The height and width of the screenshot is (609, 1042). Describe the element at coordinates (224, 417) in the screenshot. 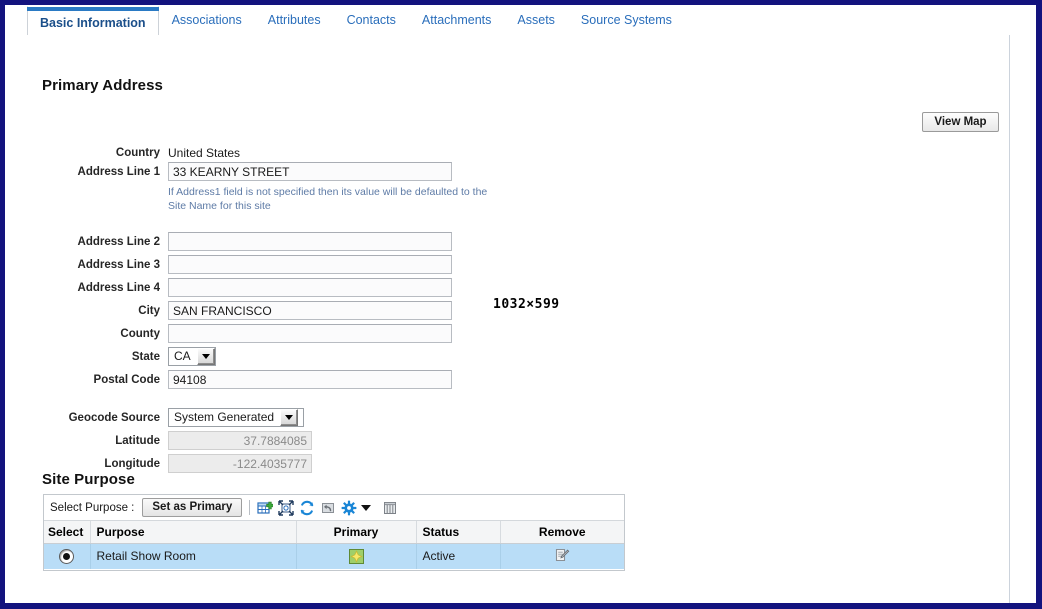

I see `geocode-source-selected-value: System Generated` at that location.